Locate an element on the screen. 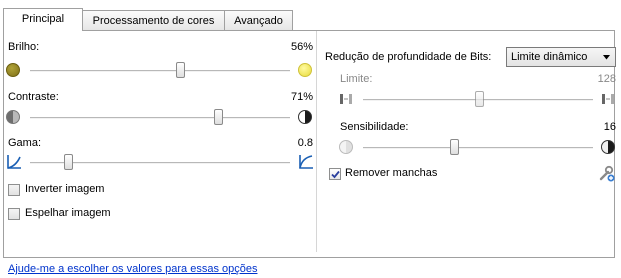  brightness-dark-icon is located at coordinates (13, 70).